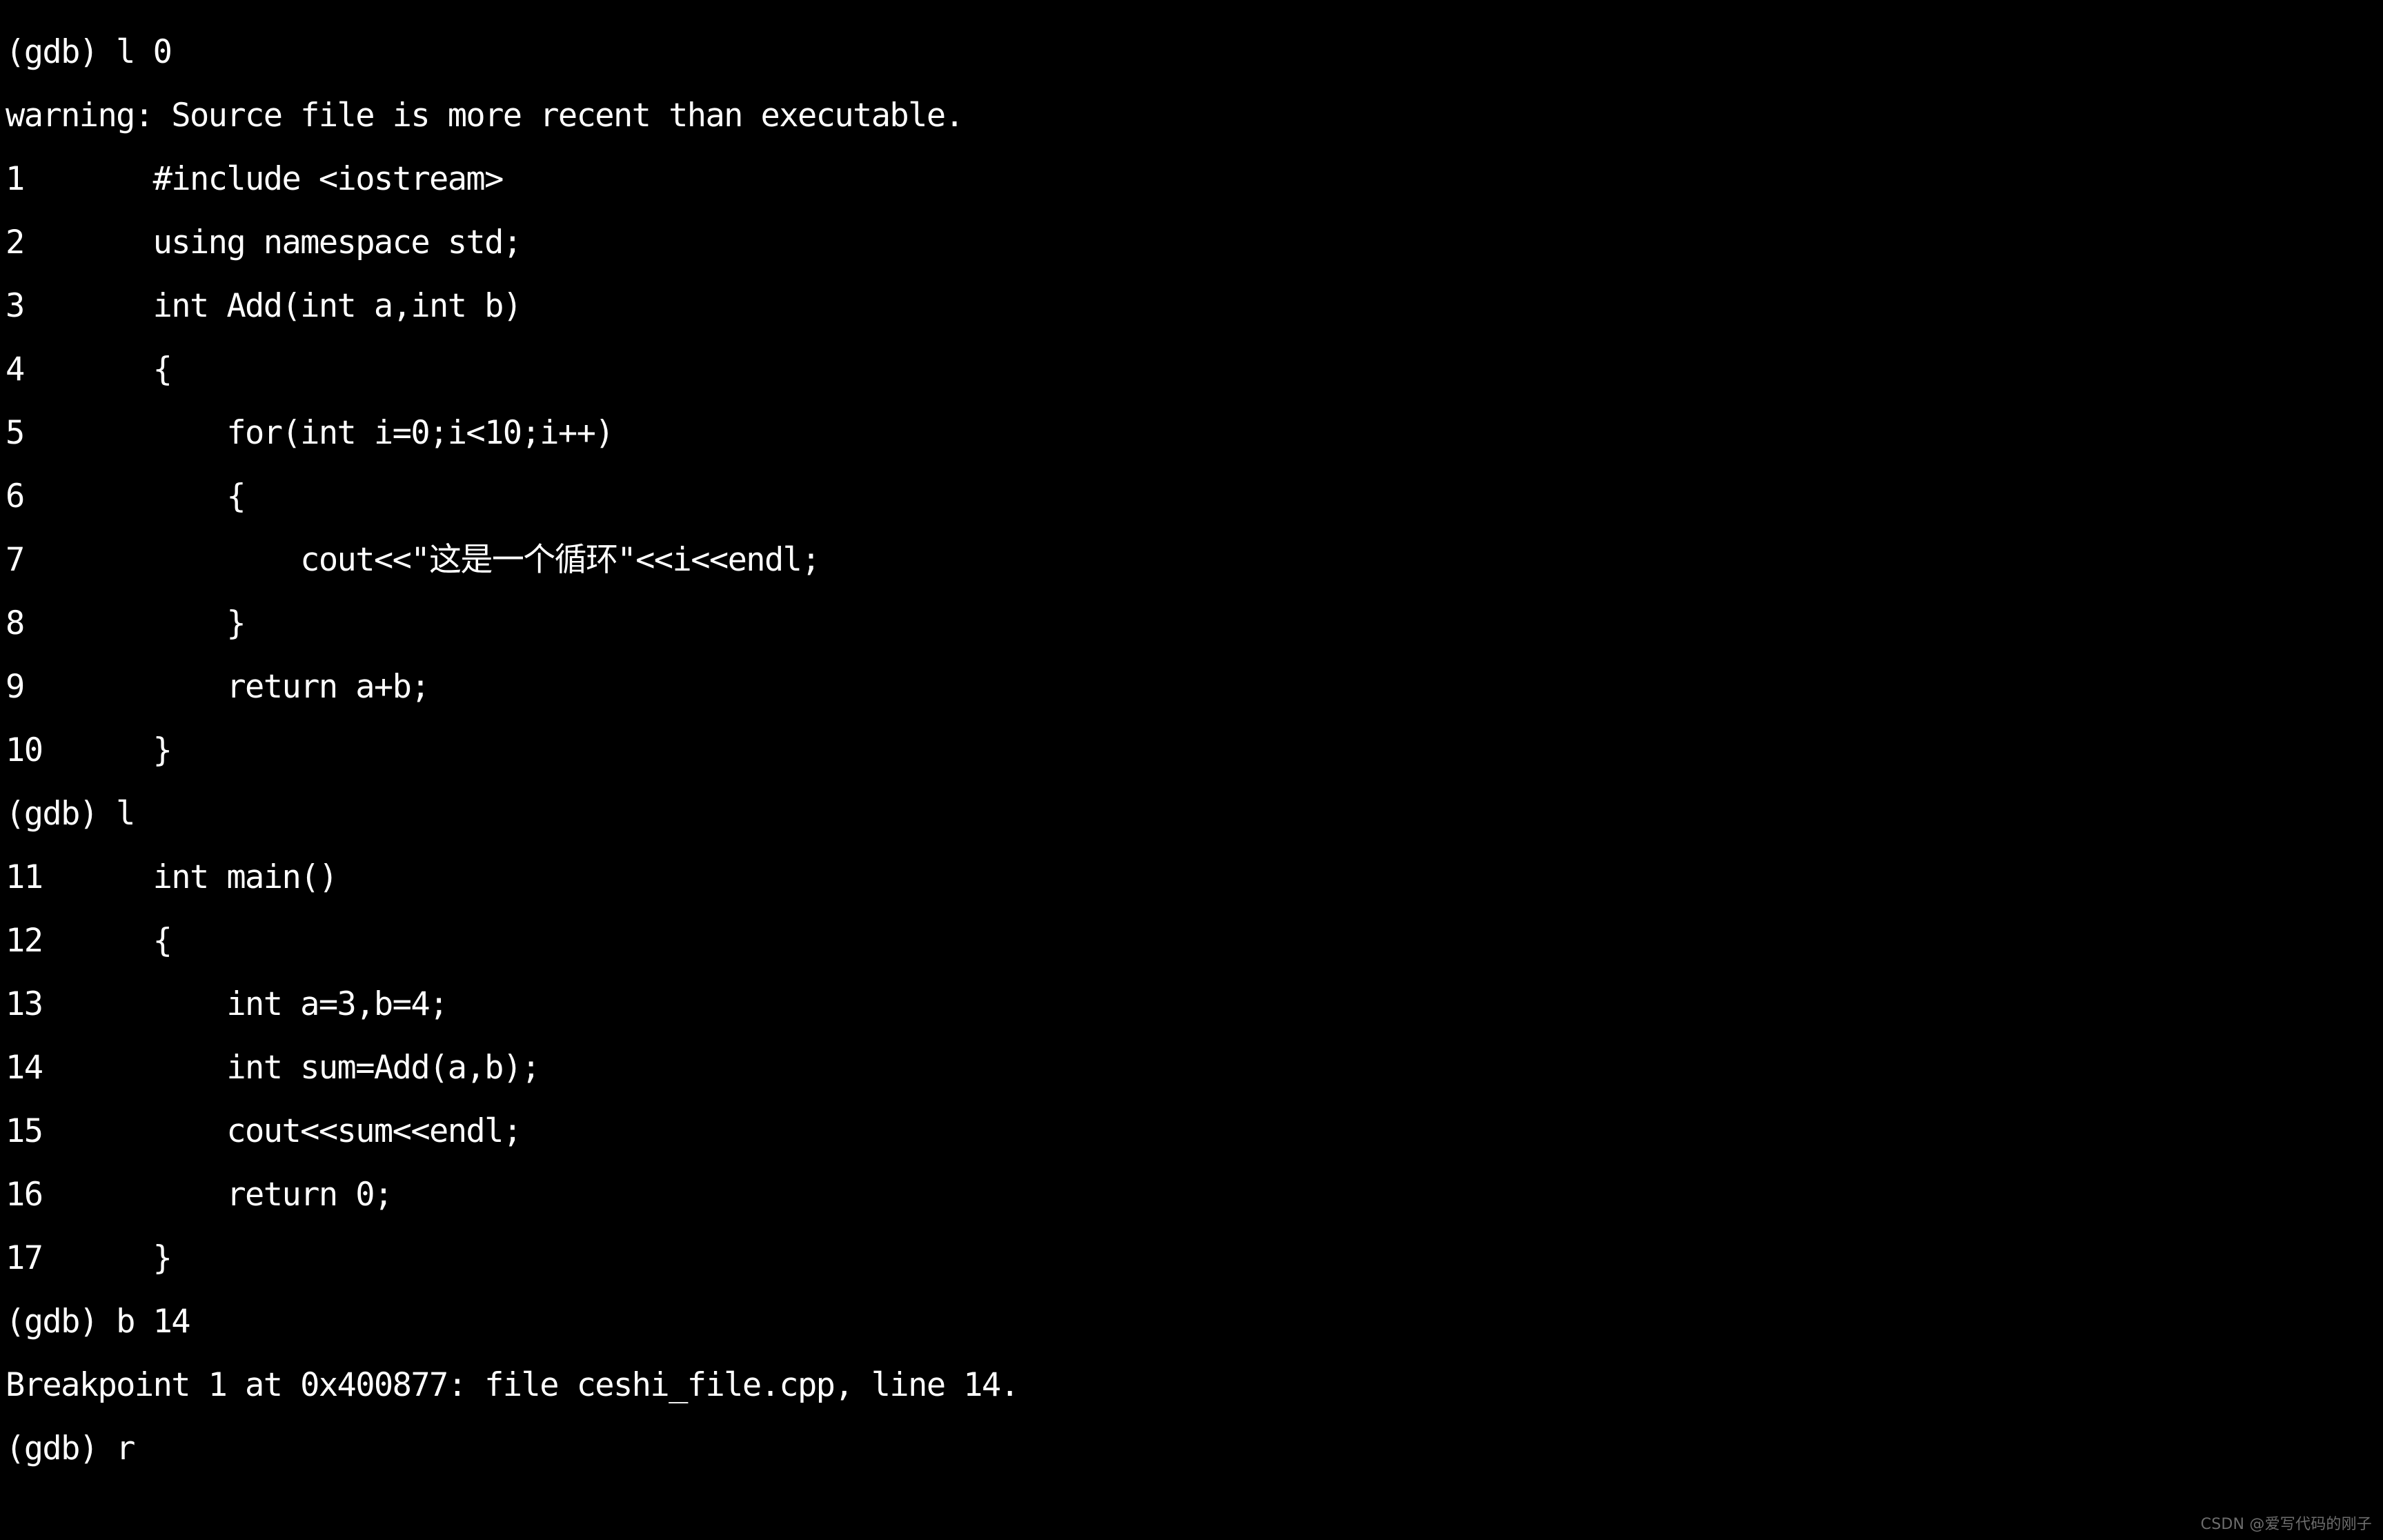 This screenshot has width=2383, height=1540. What do you see at coordinates (70, 1449) in the screenshot?
I see `terminal-line-command-run: (gdb) r` at bounding box center [70, 1449].